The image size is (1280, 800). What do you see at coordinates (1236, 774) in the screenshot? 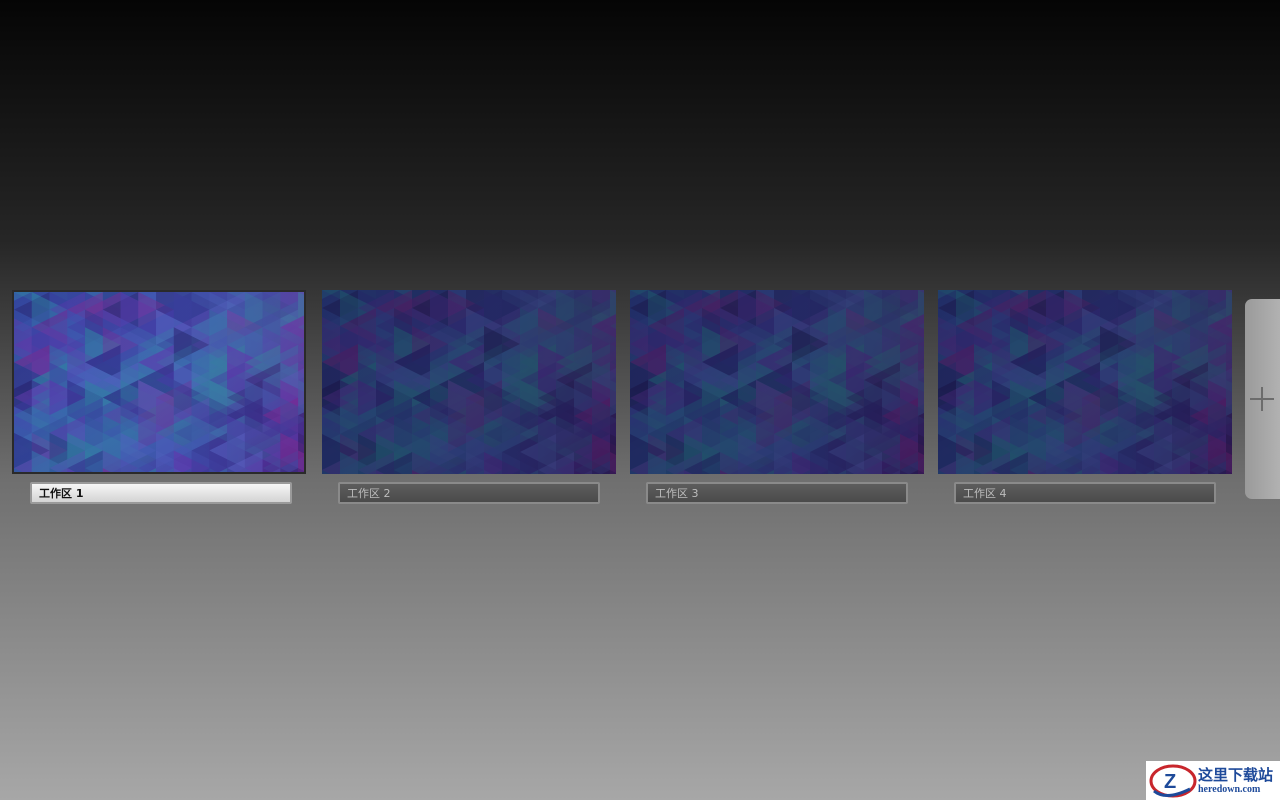
I see `watermark-cn-text: 这里下载站` at bounding box center [1236, 774].